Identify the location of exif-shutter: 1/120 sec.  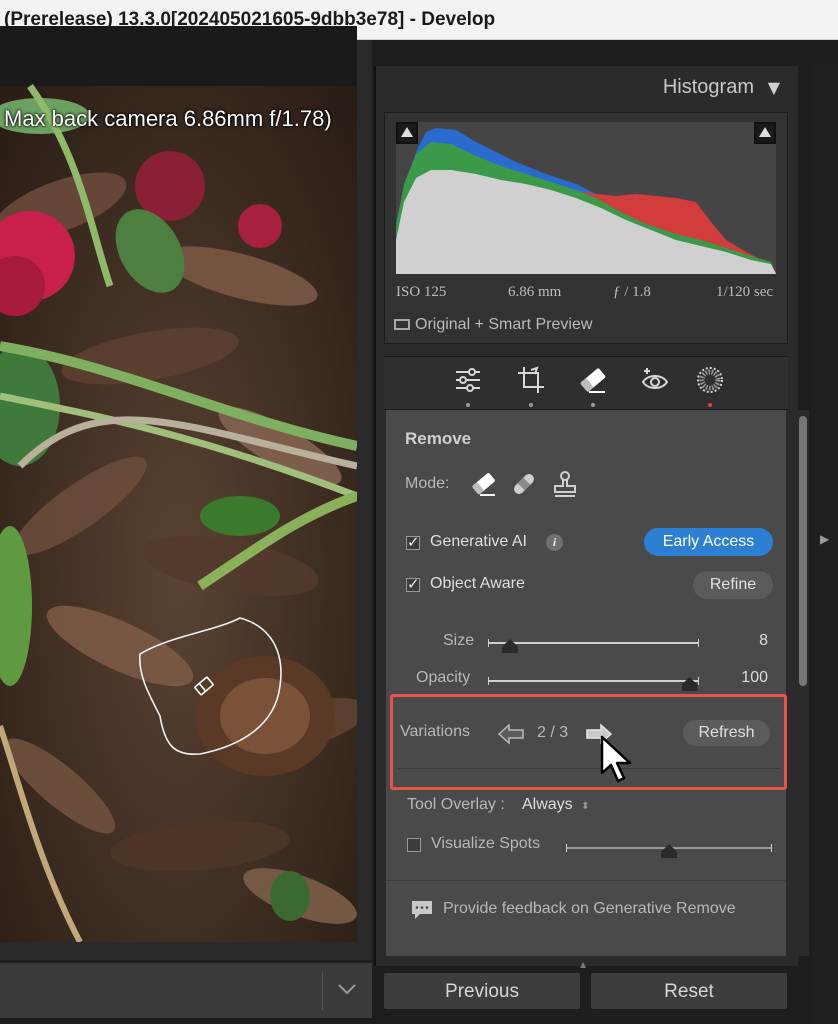
(745, 292).